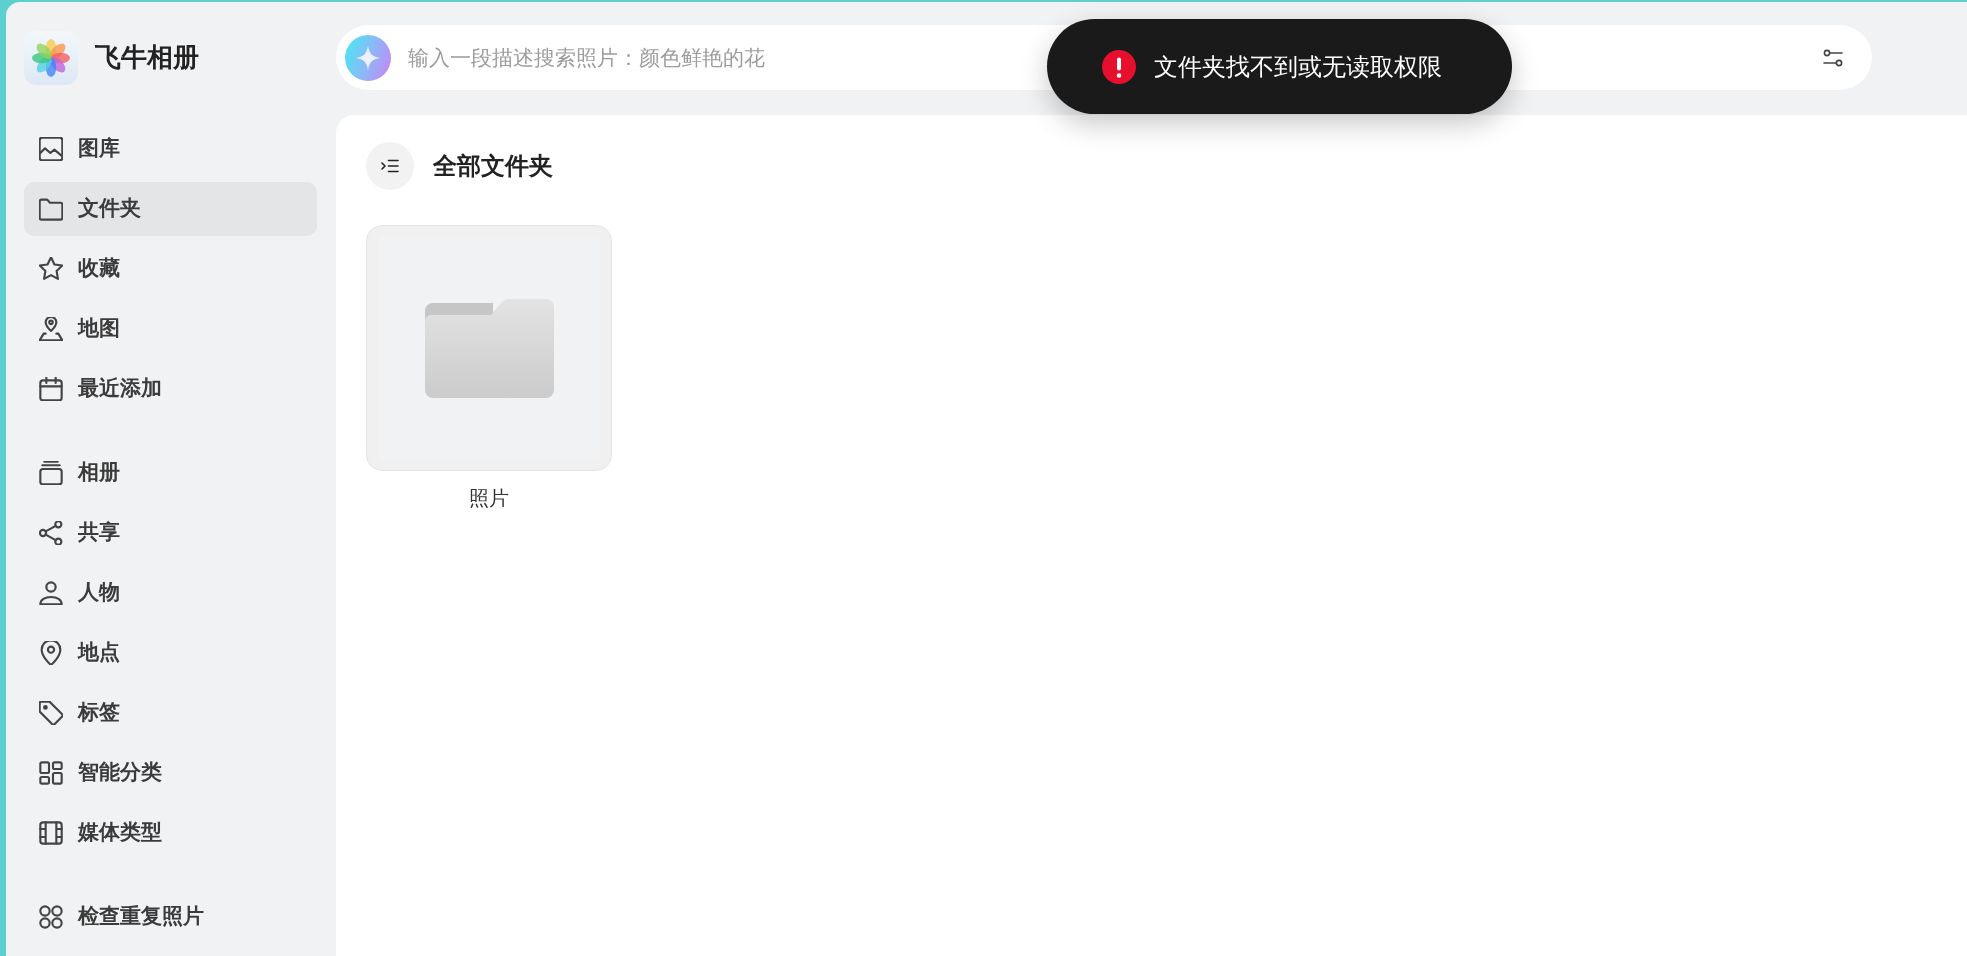 This screenshot has width=1967, height=956. Describe the element at coordinates (51, 389) in the screenshot. I see `calendar-icon` at that location.